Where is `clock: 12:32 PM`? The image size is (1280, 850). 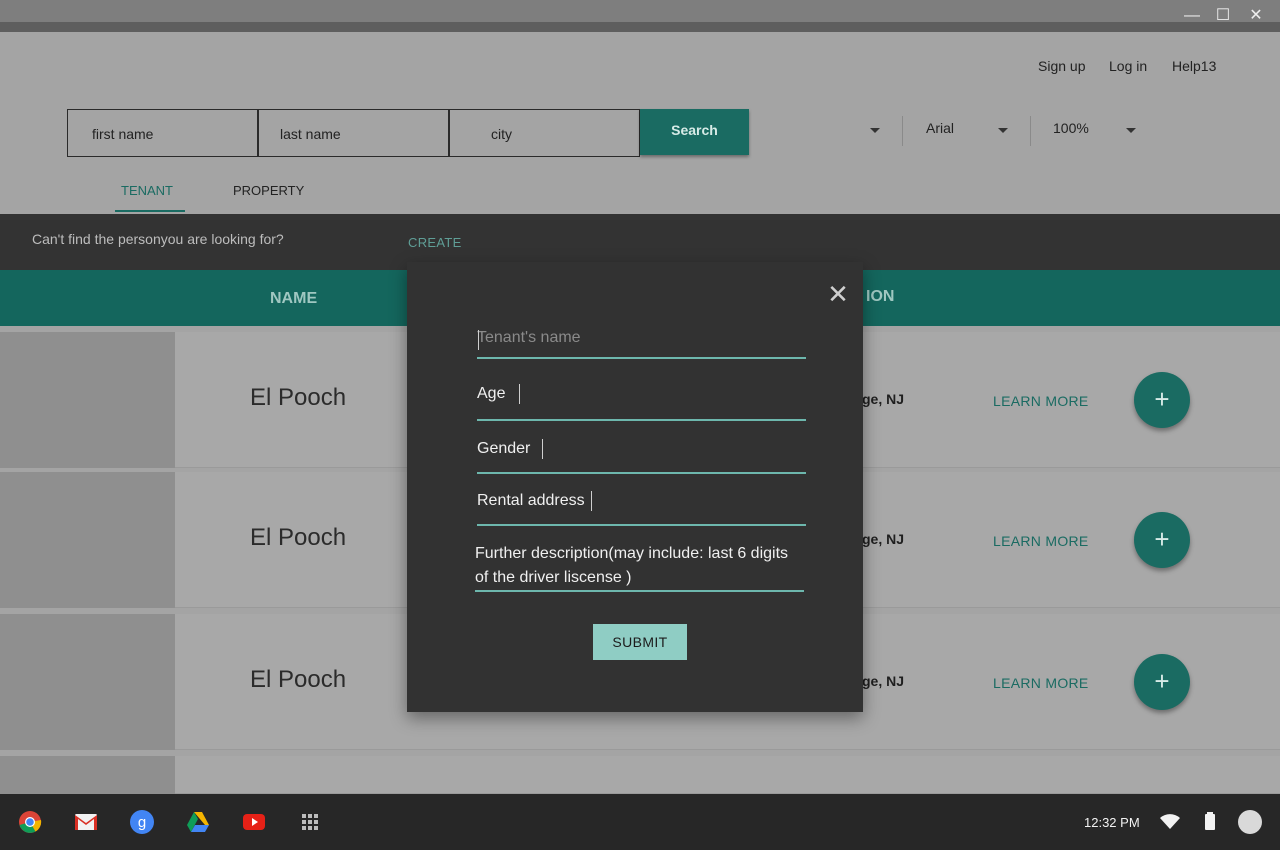
clock: 12:32 PM is located at coordinates (1112, 822).